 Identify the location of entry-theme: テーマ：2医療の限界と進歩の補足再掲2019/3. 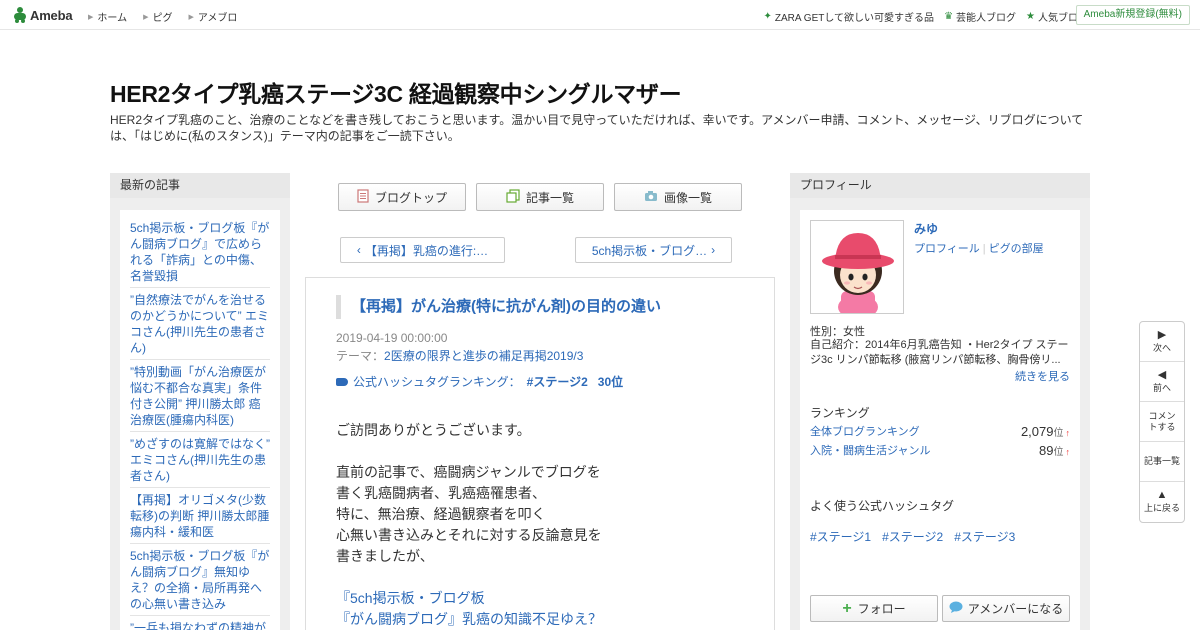
(459, 355).